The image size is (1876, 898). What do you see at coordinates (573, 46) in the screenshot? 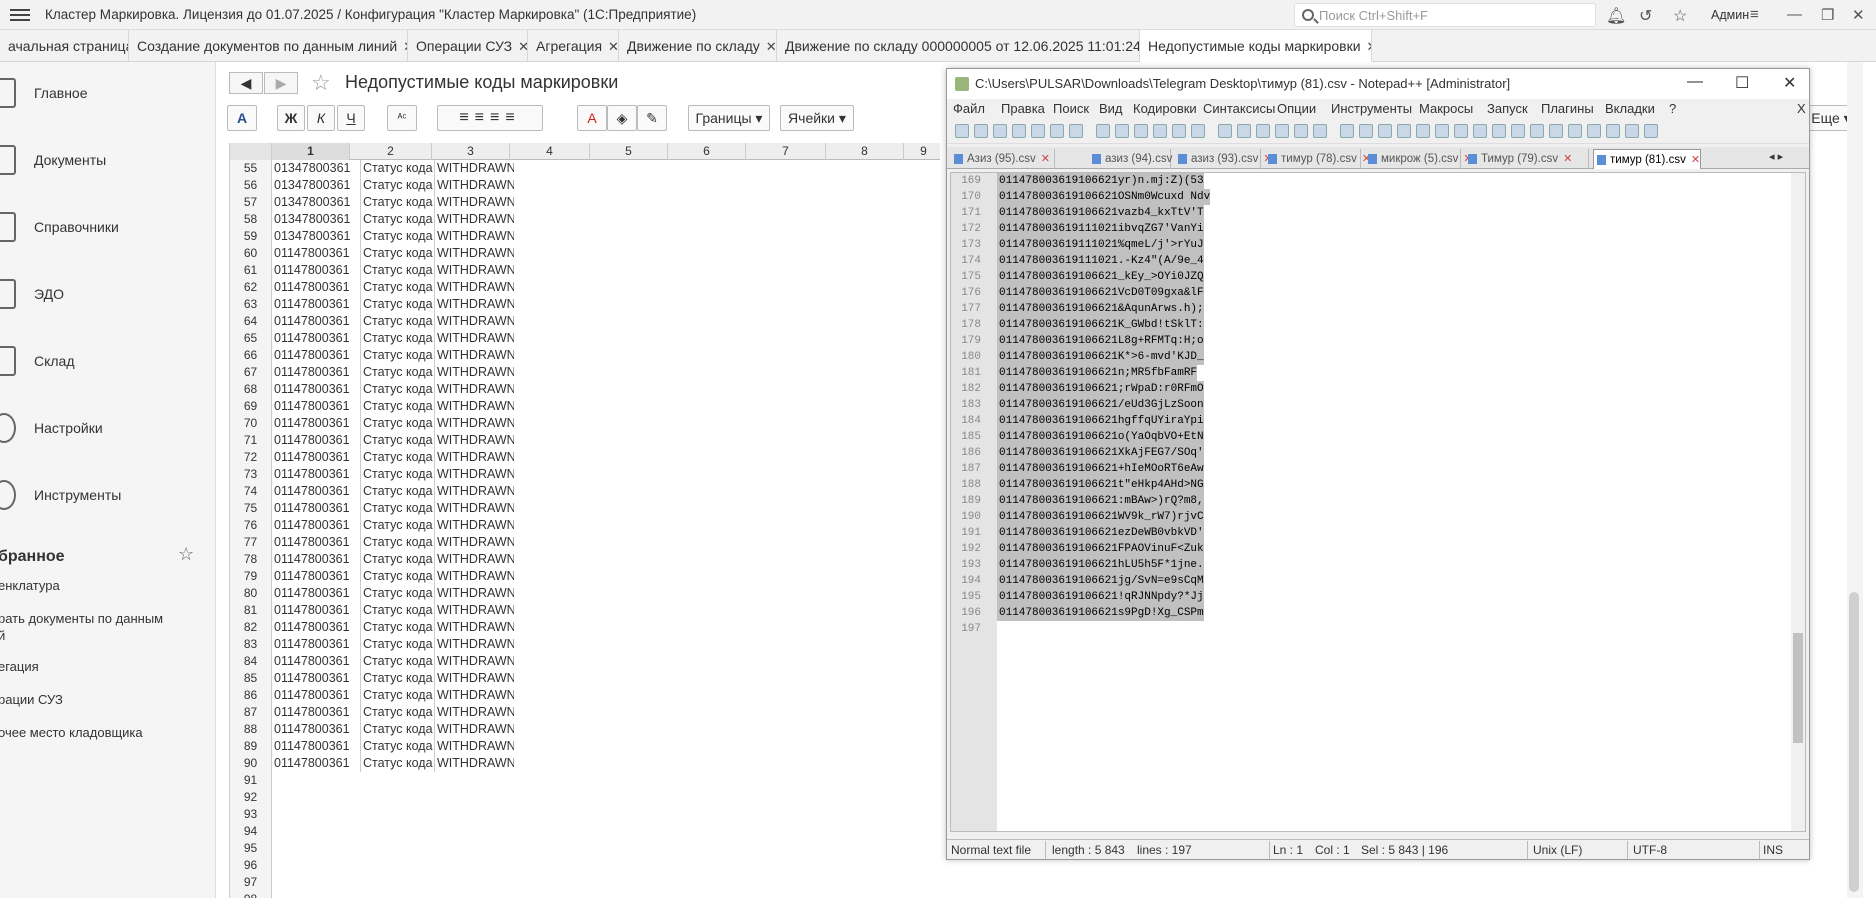
I see `tab-aggregation: Агрегация ✕` at bounding box center [573, 46].